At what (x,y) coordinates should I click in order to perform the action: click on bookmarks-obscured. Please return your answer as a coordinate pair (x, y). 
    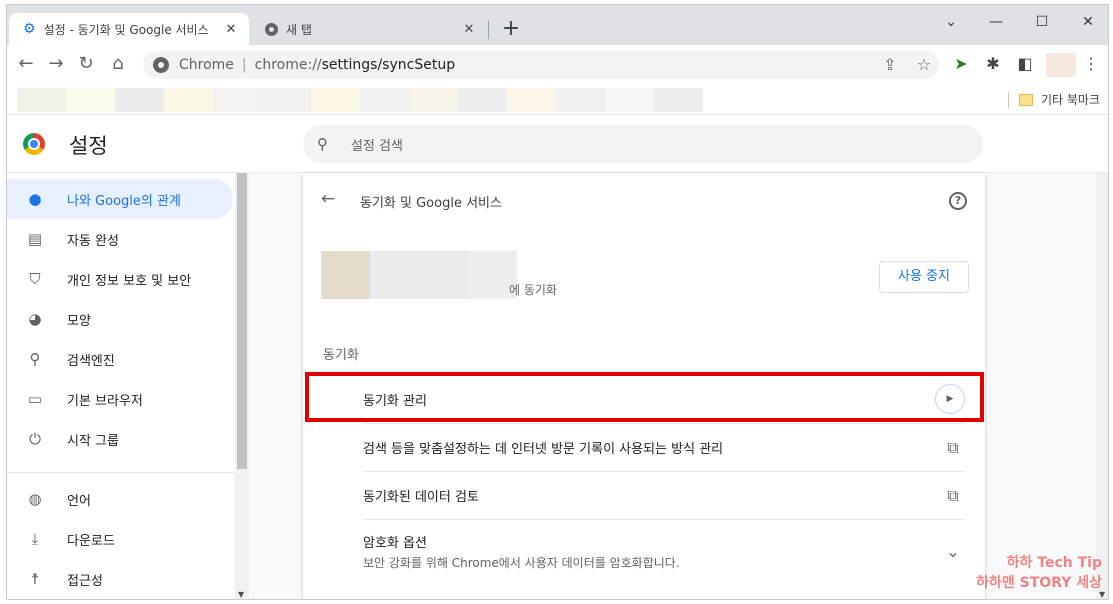
    Looking at the image, I should click on (360, 100).